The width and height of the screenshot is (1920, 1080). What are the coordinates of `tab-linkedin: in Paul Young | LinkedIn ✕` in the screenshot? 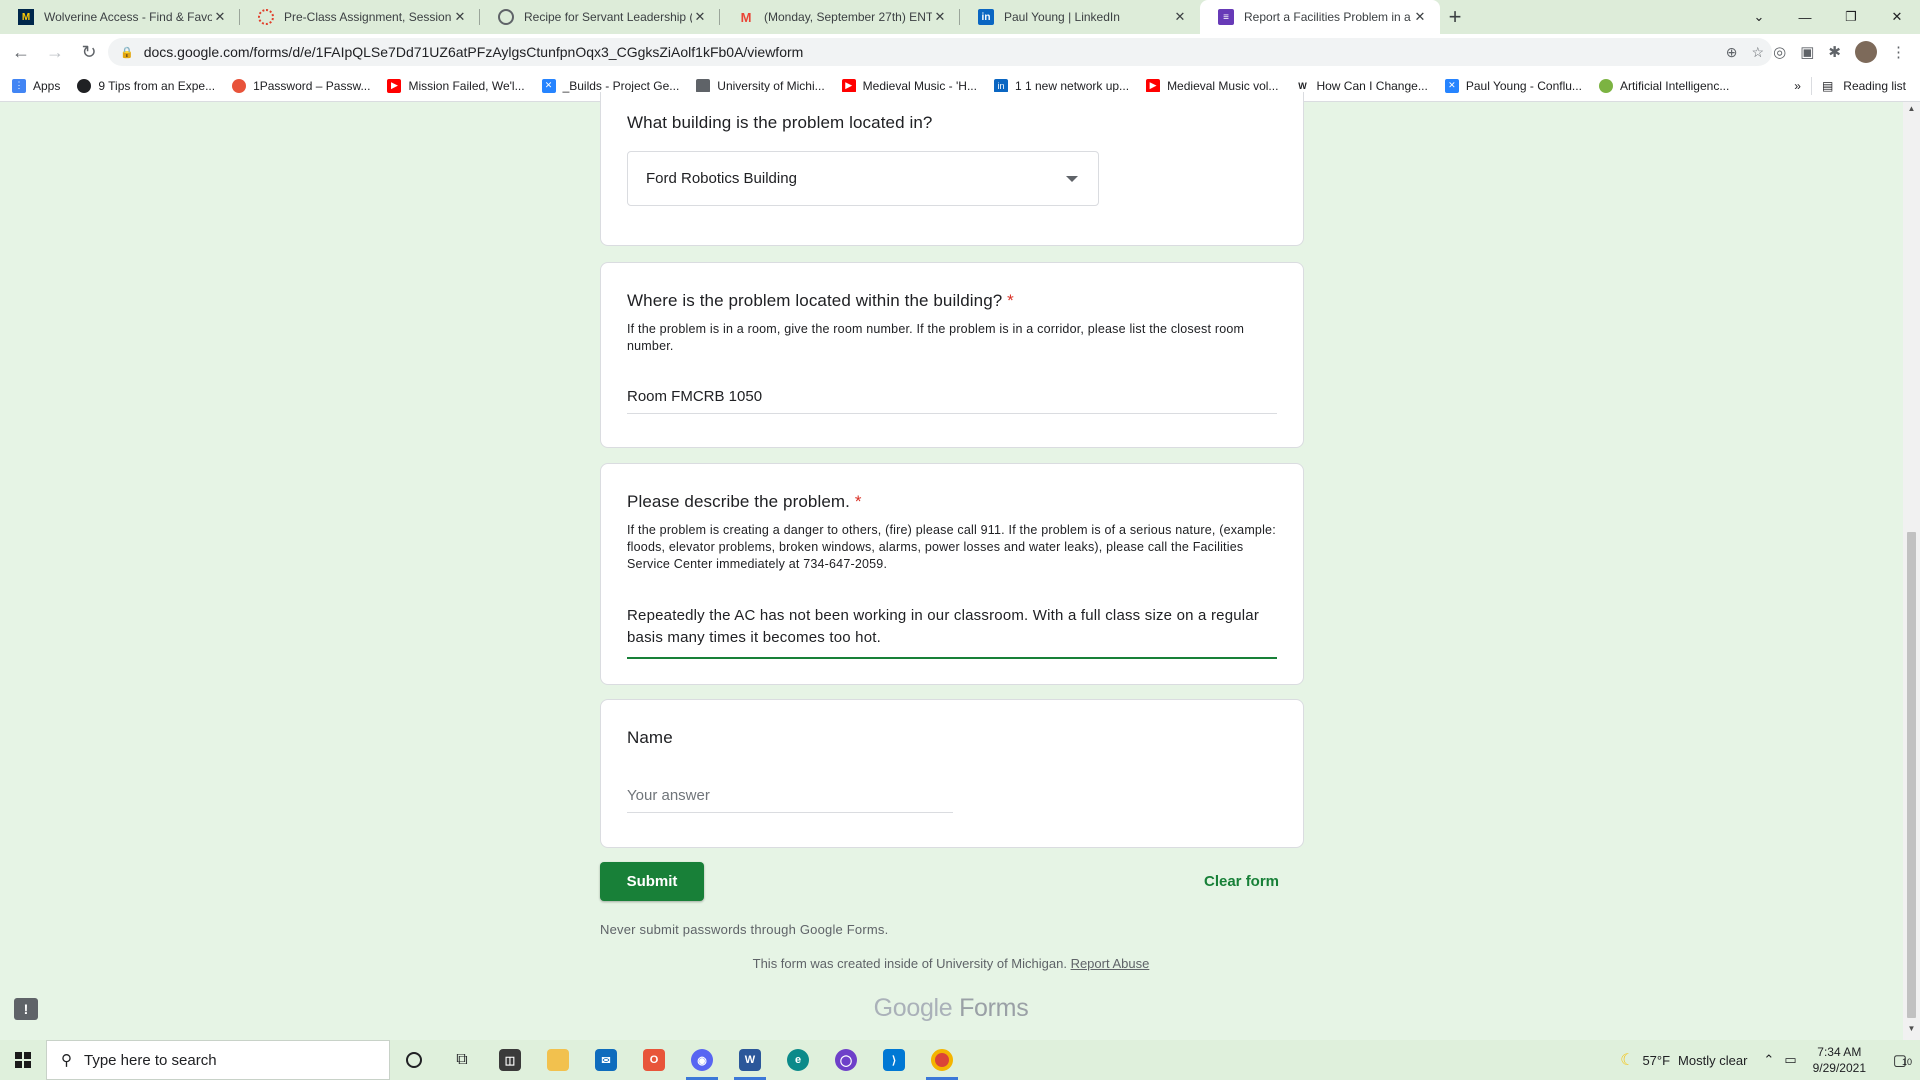 It's located at (1080, 17).